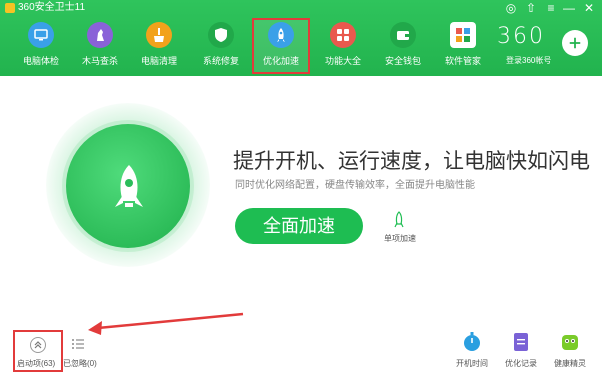  Describe the element at coordinates (220, 61) in the screenshot. I see `nav-label: 系统修复` at that location.